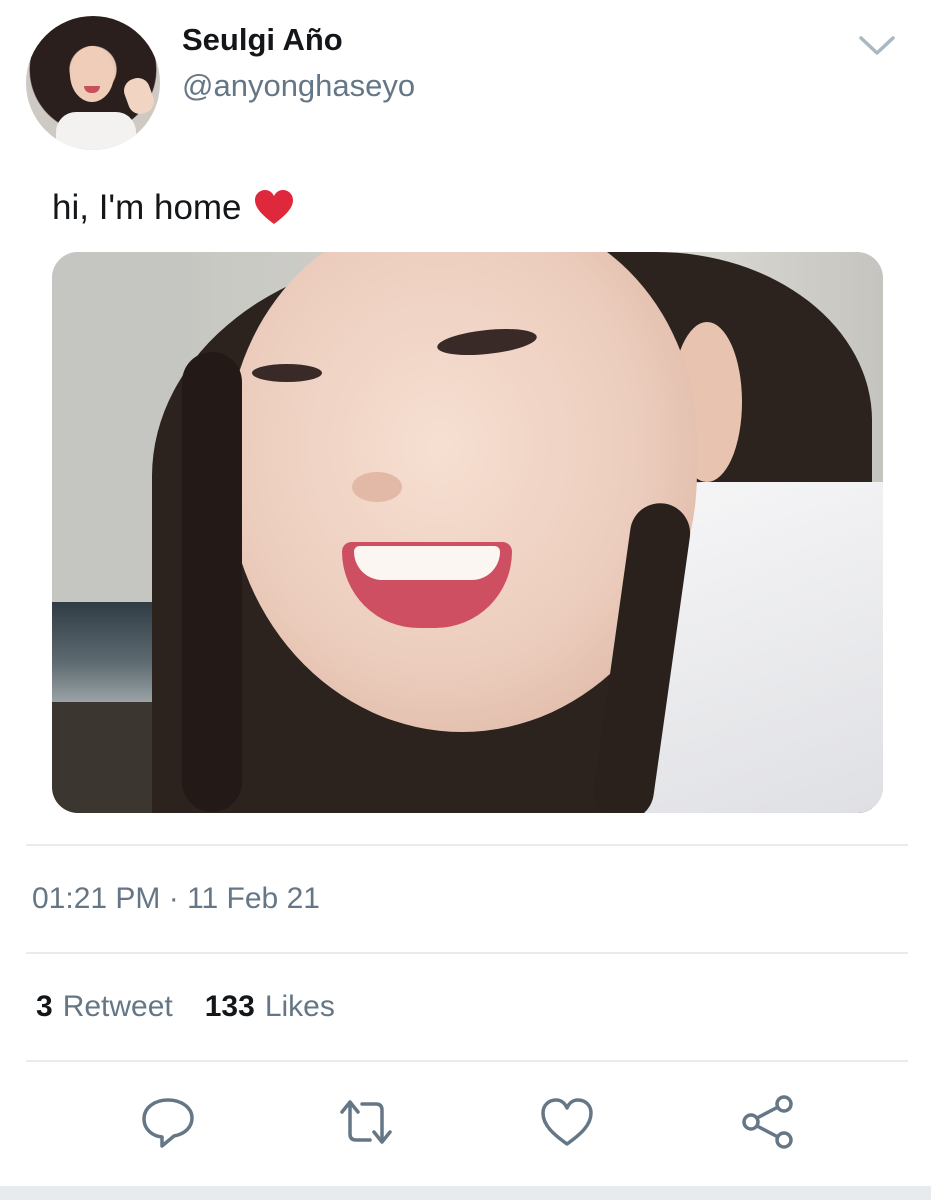 This screenshot has width=931, height=1200. Describe the element at coordinates (230, 1007) in the screenshot. I see `likes-count: 133` at that location.